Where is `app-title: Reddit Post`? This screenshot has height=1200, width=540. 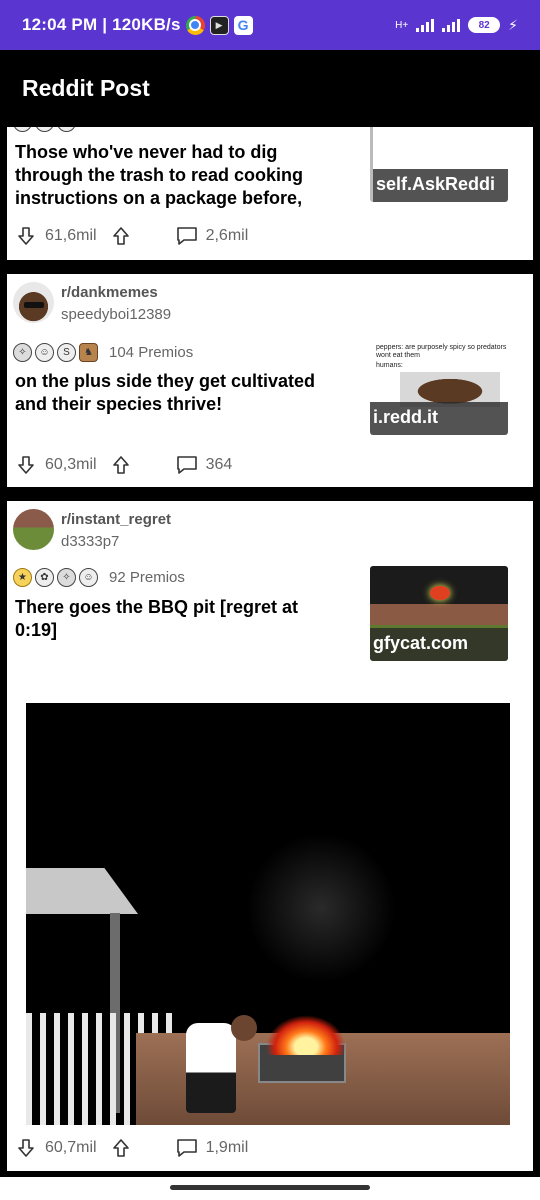
app-title: Reddit Post is located at coordinates (86, 88).